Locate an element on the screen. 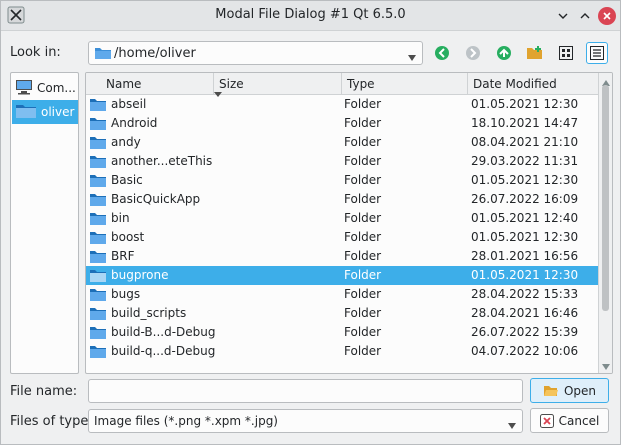 The image size is (621, 445). vertical-scrollbar is located at coordinates (605, 223).